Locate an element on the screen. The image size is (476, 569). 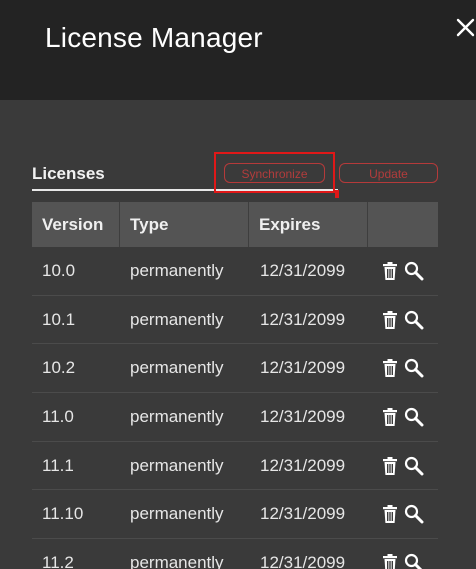
table-row: 11.0 permanently 12/31/2099 is located at coordinates (235, 417).